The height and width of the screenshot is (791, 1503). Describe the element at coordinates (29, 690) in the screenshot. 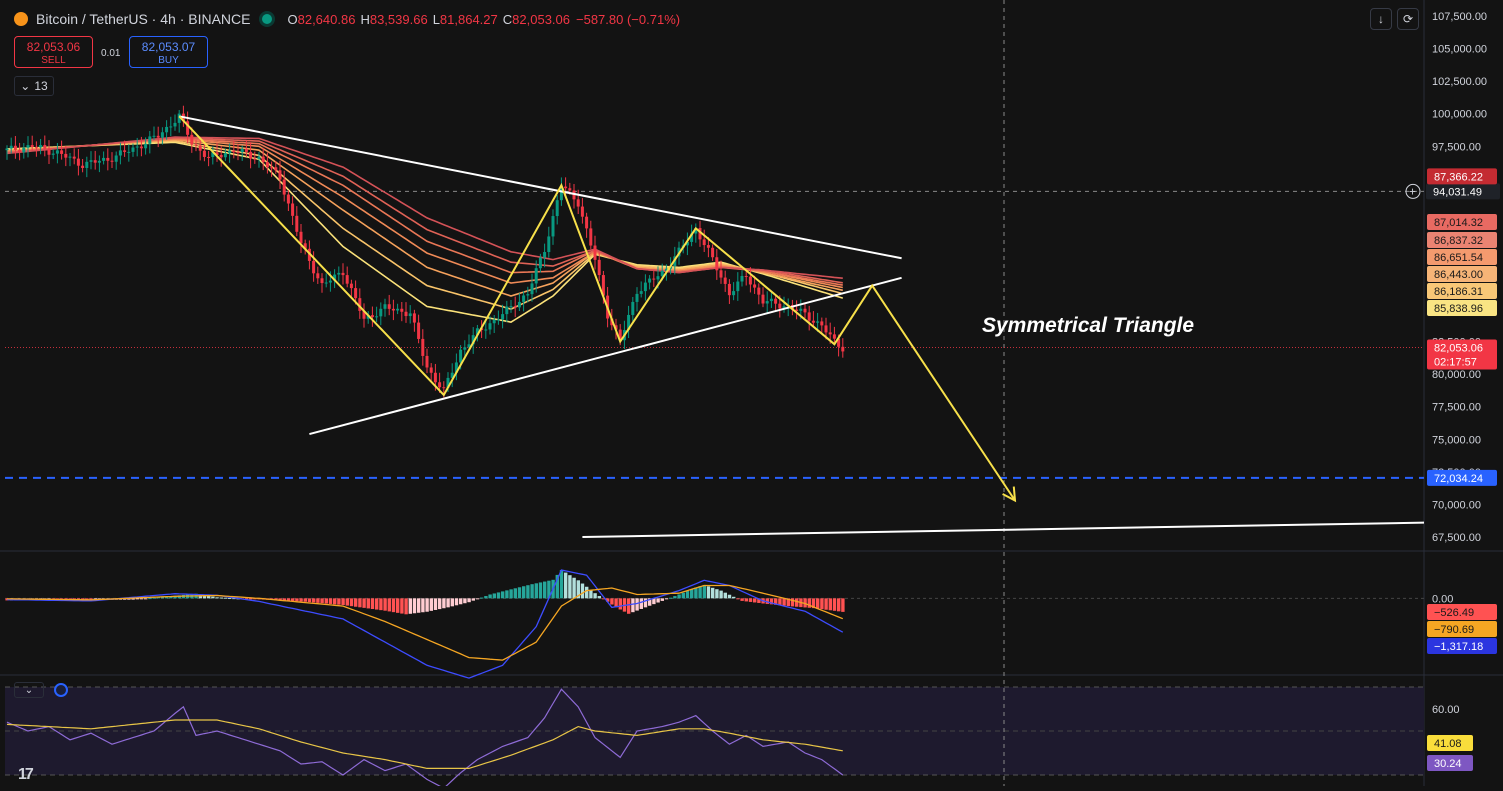

I see `rsi-collapse-button: ⌄` at that location.